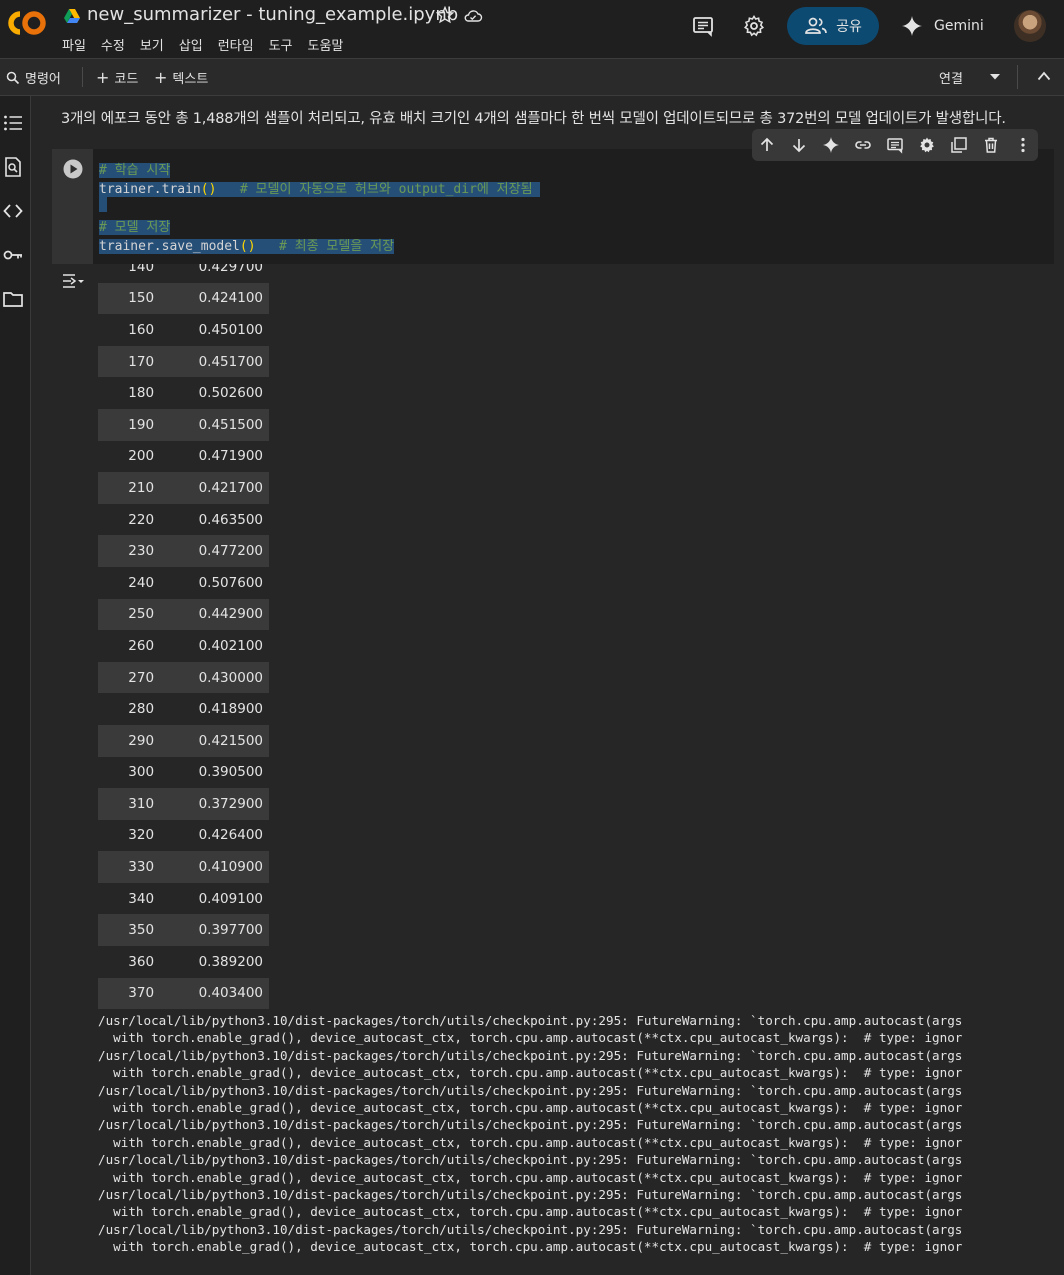 The image size is (1064, 1275). I want to click on loss-cell: 0.430000, so click(230, 677).